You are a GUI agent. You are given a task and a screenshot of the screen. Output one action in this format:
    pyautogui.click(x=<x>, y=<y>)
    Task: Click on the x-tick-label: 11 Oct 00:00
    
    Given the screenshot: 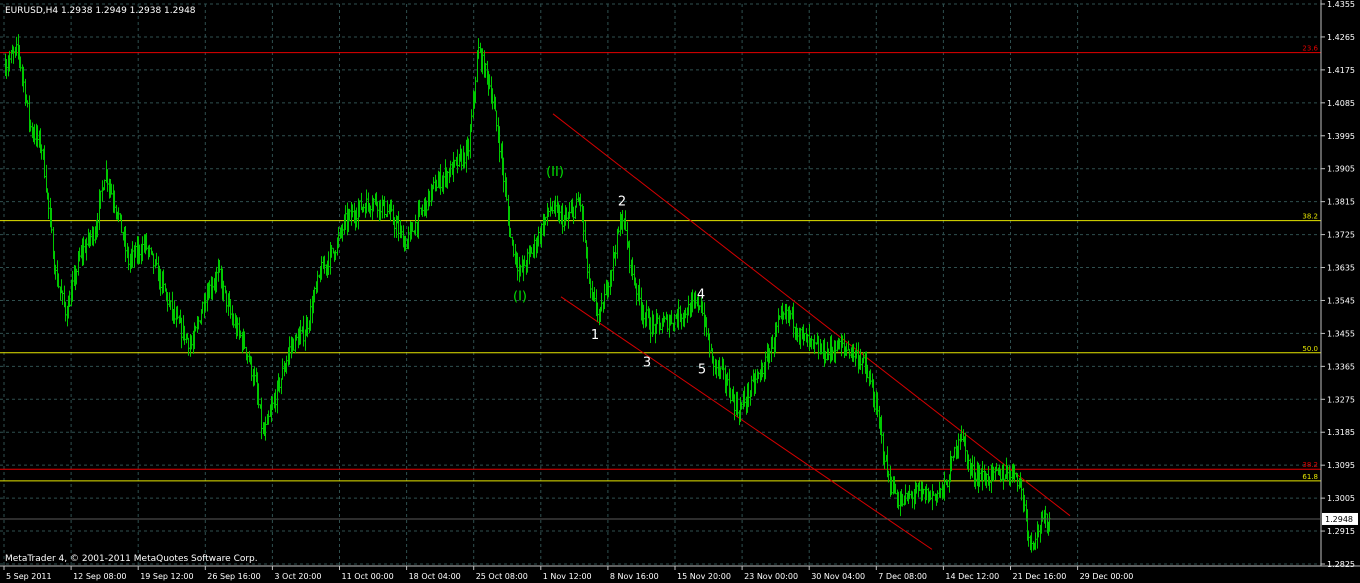 What is the action you would take?
    pyautogui.click(x=368, y=576)
    